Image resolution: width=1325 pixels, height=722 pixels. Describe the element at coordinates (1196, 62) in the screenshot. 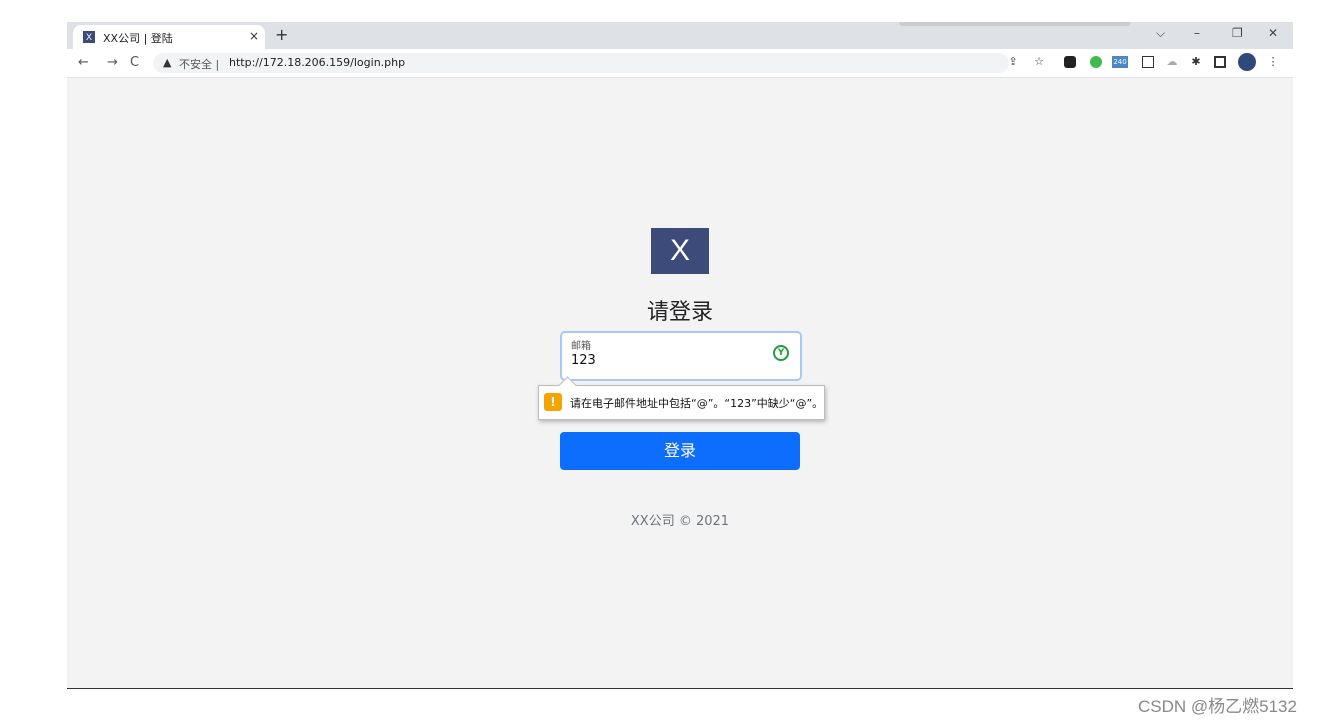

I see `extensions-puzzle-icon: ✱` at that location.